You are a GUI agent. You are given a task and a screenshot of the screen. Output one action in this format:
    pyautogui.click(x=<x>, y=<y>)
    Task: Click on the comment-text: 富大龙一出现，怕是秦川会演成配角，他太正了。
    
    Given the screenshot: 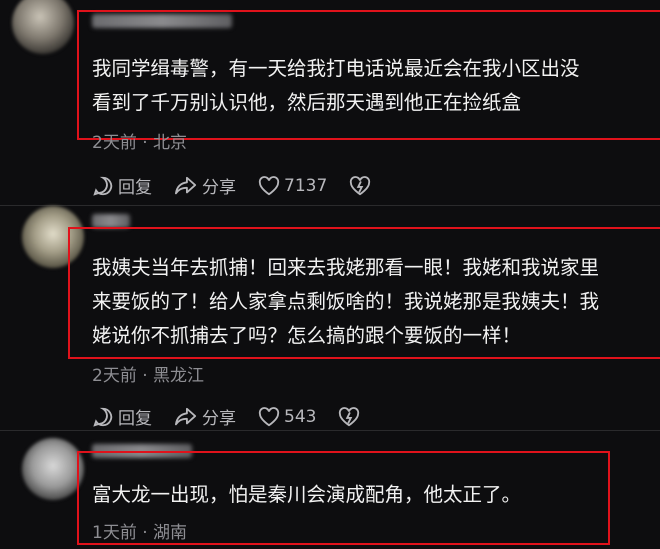 What is the action you would take?
    pyautogui.click(x=347, y=495)
    